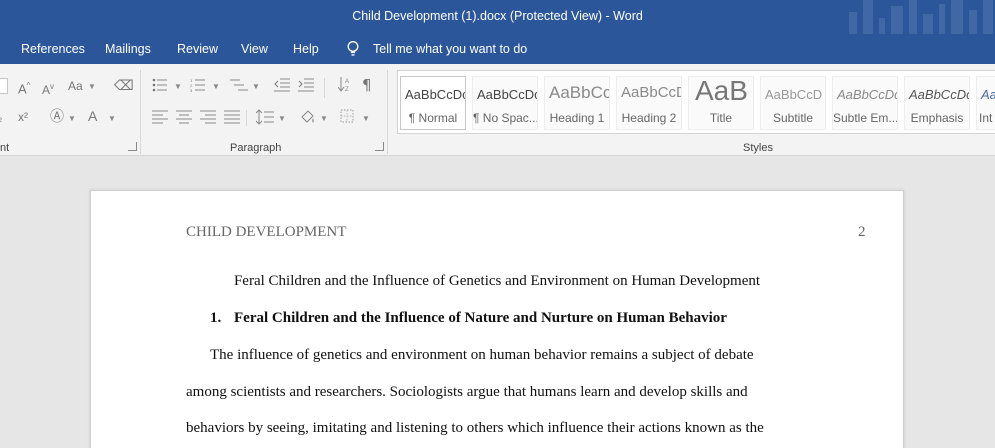  What do you see at coordinates (53, 49) in the screenshot?
I see `tab-references: References` at bounding box center [53, 49].